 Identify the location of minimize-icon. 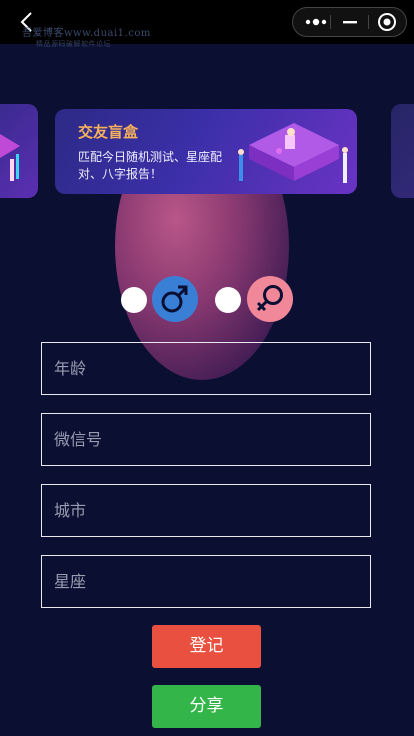
(350, 22).